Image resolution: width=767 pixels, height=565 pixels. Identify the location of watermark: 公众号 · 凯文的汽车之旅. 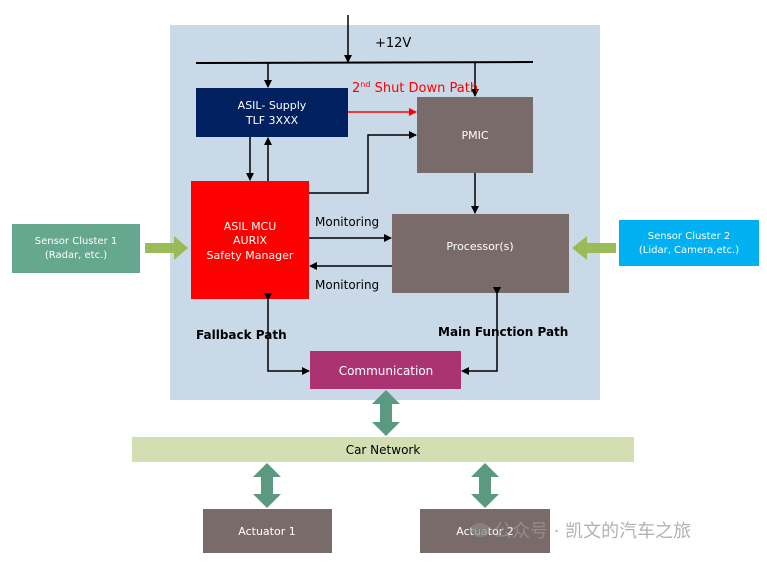
(581, 531).